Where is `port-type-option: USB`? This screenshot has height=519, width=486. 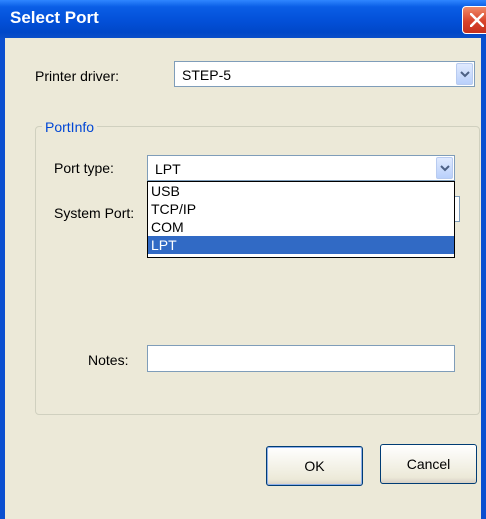
port-type-option: USB is located at coordinates (301, 191).